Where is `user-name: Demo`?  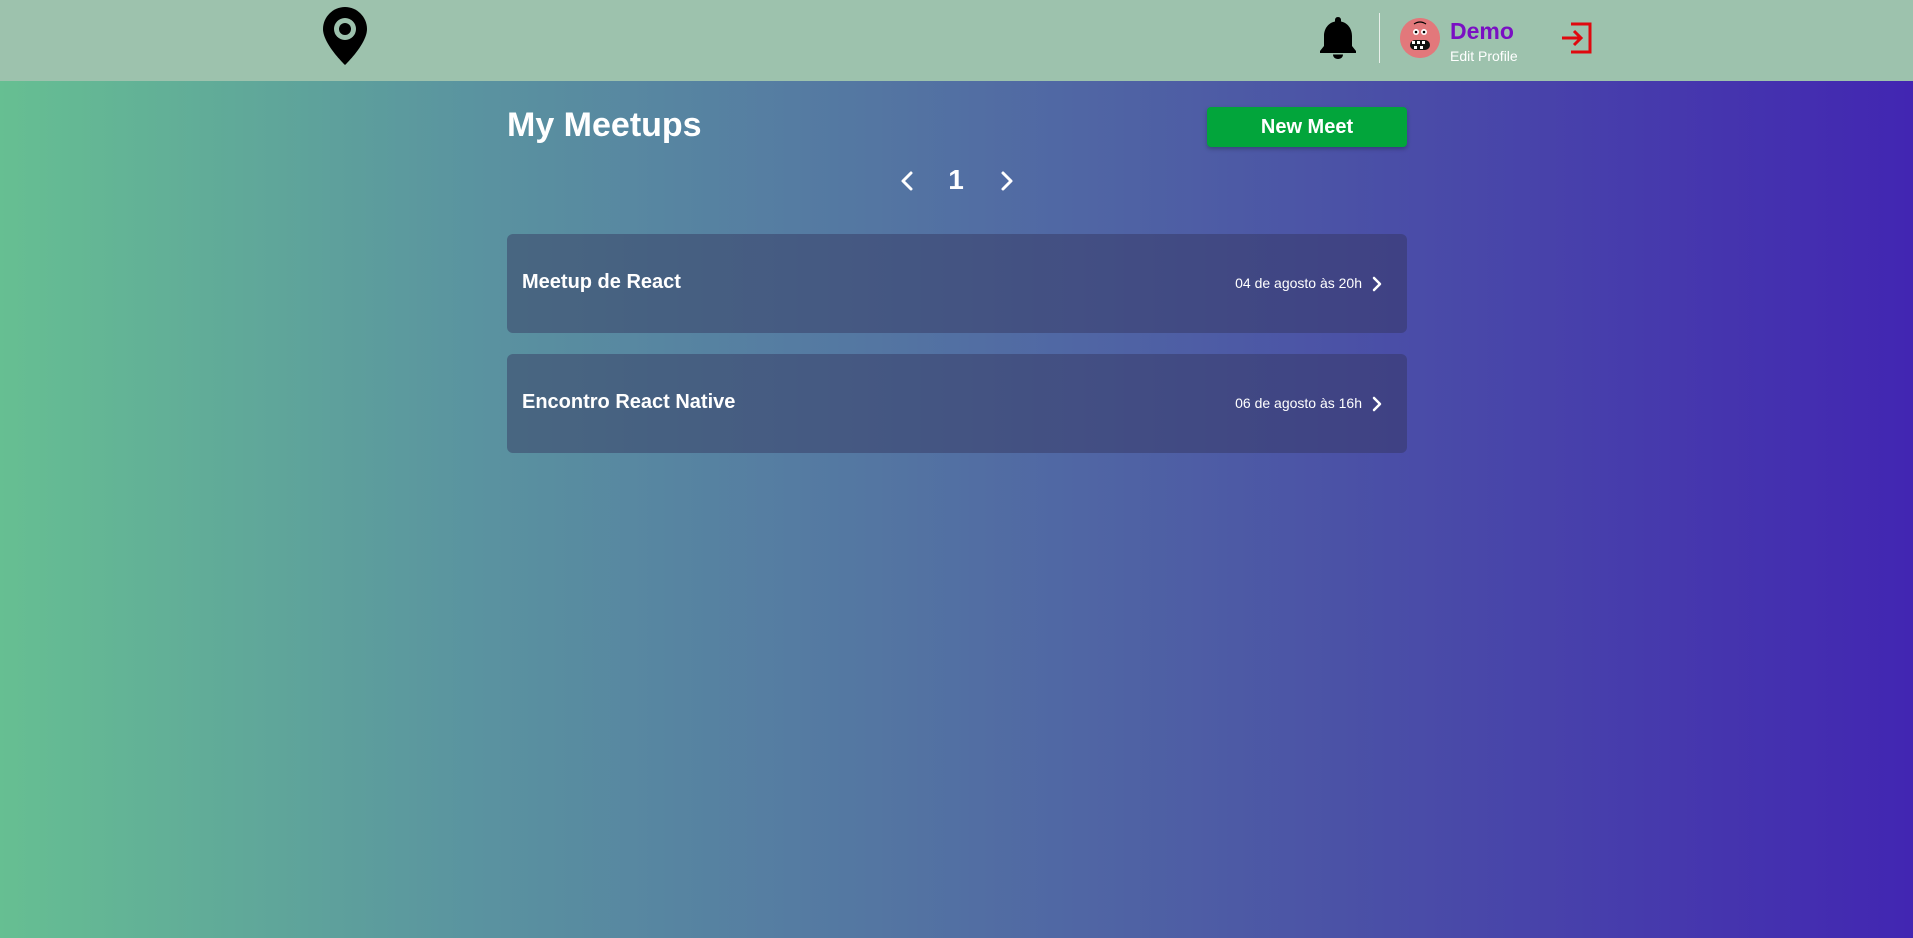 user-name: Demo is located at coordinates (1482, 31).